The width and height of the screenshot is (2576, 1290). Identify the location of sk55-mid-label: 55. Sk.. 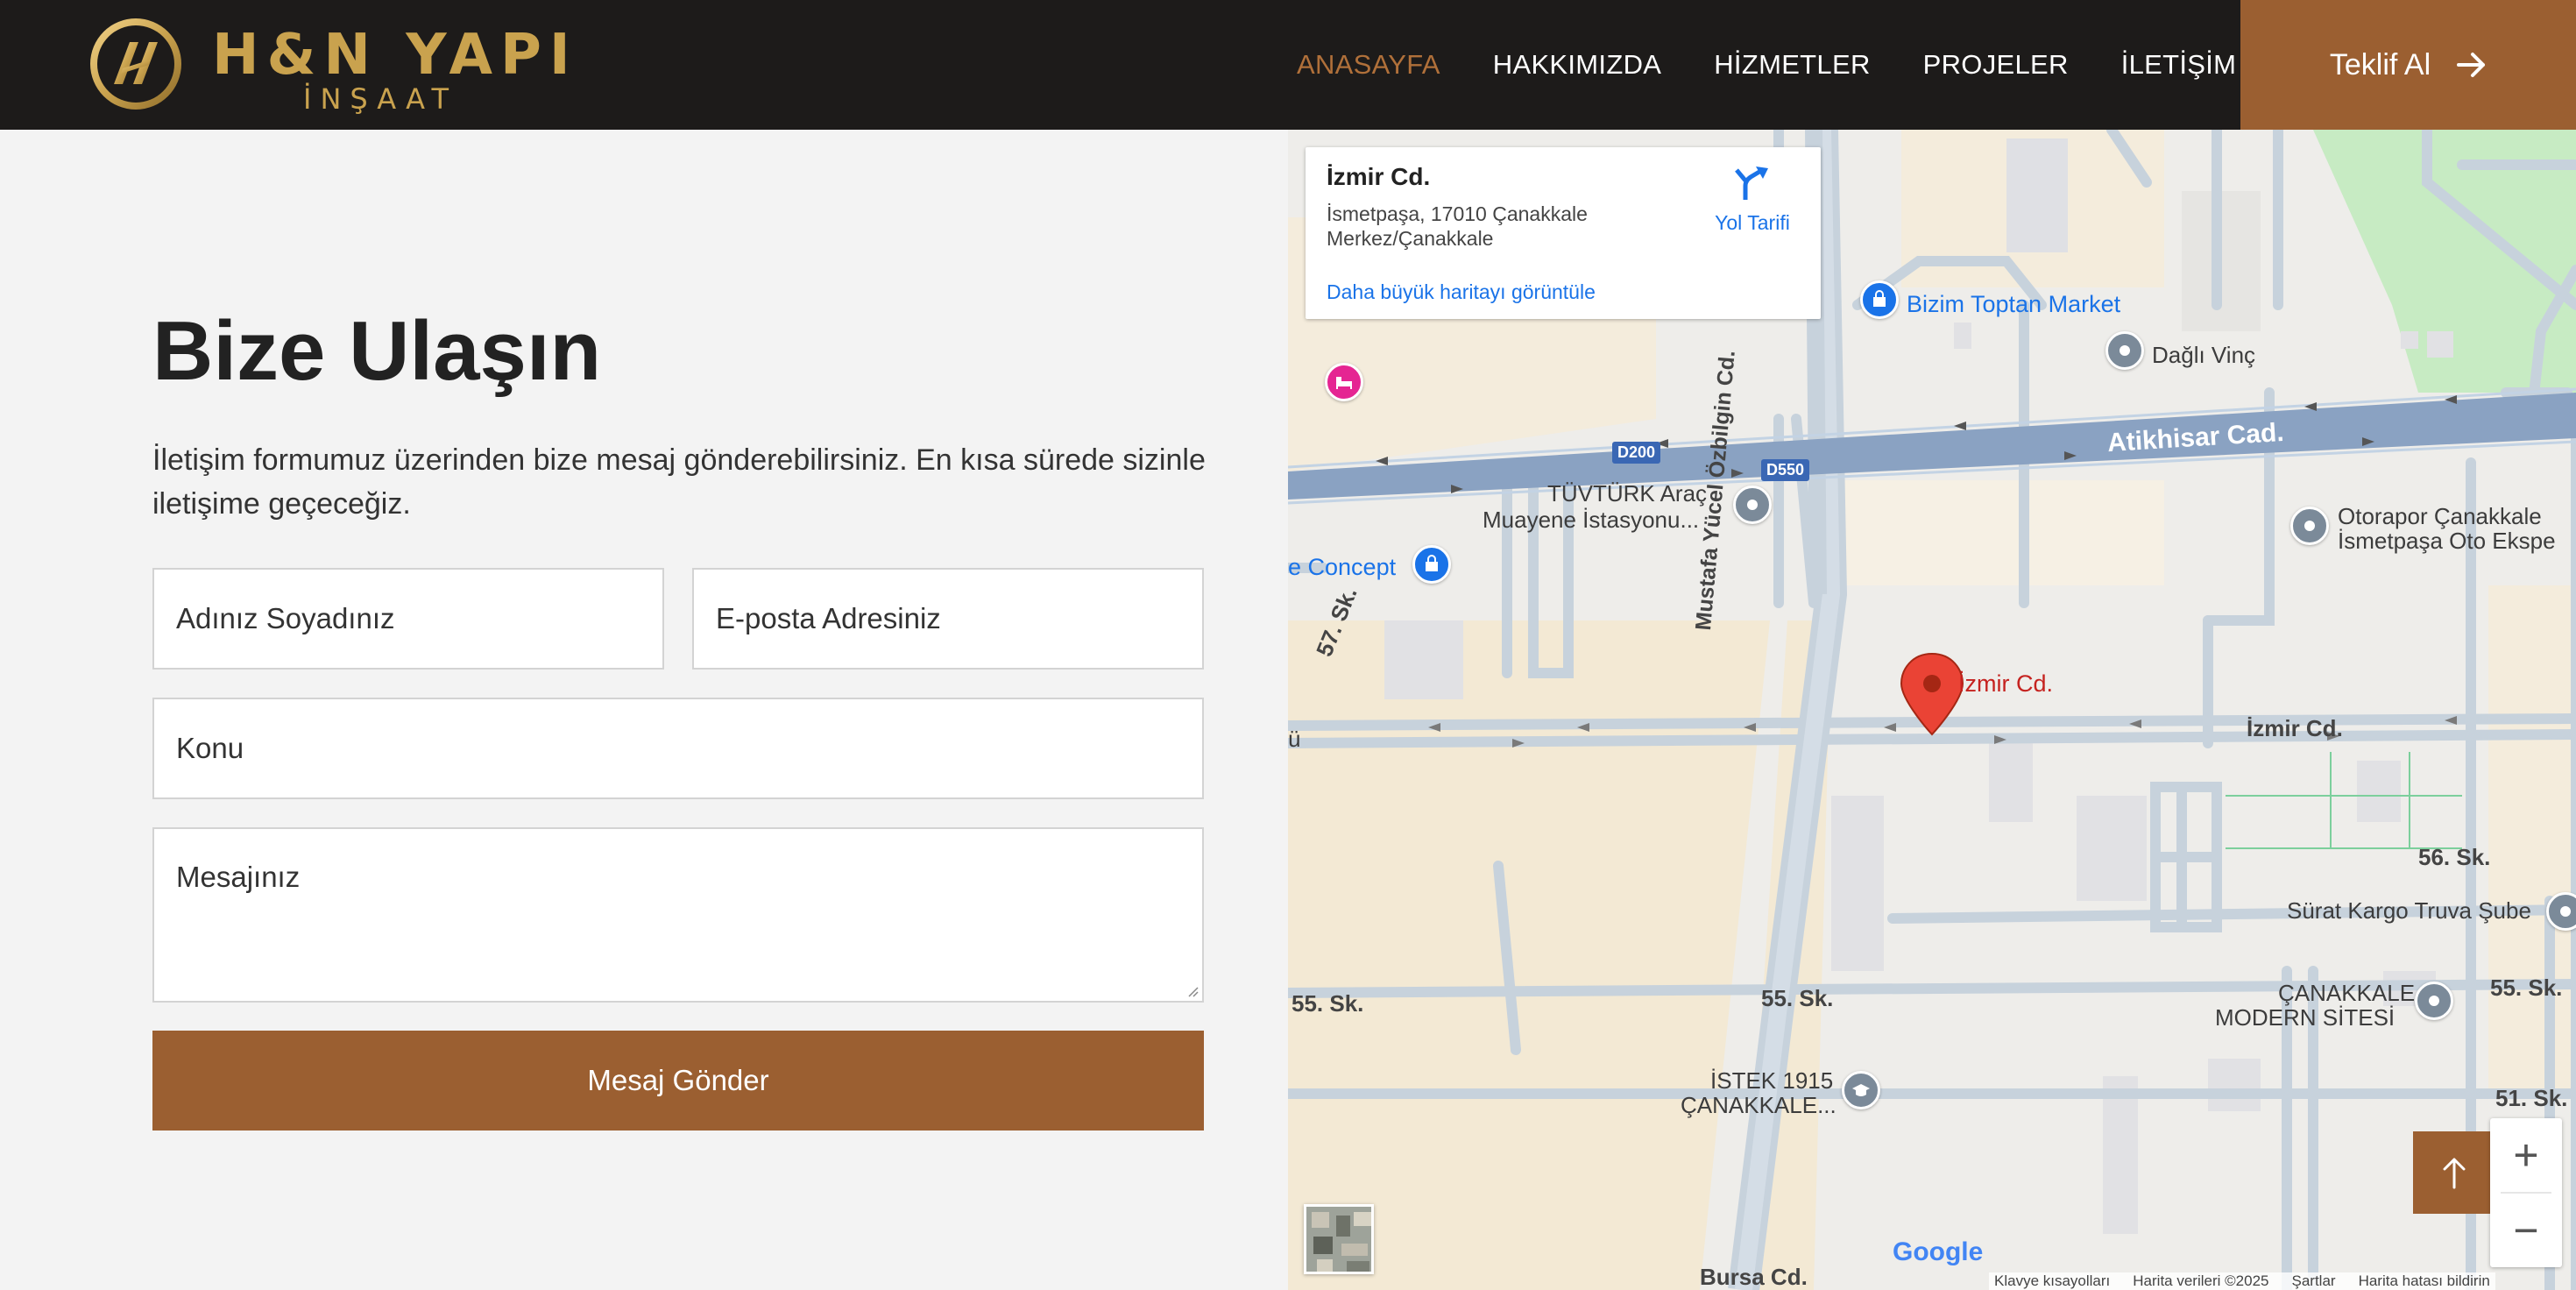
(1797, 998).